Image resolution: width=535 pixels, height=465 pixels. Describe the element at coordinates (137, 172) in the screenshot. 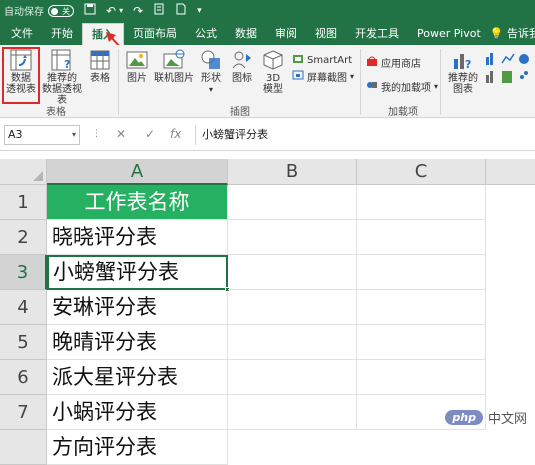

I see `column-header-a: A` at that location.